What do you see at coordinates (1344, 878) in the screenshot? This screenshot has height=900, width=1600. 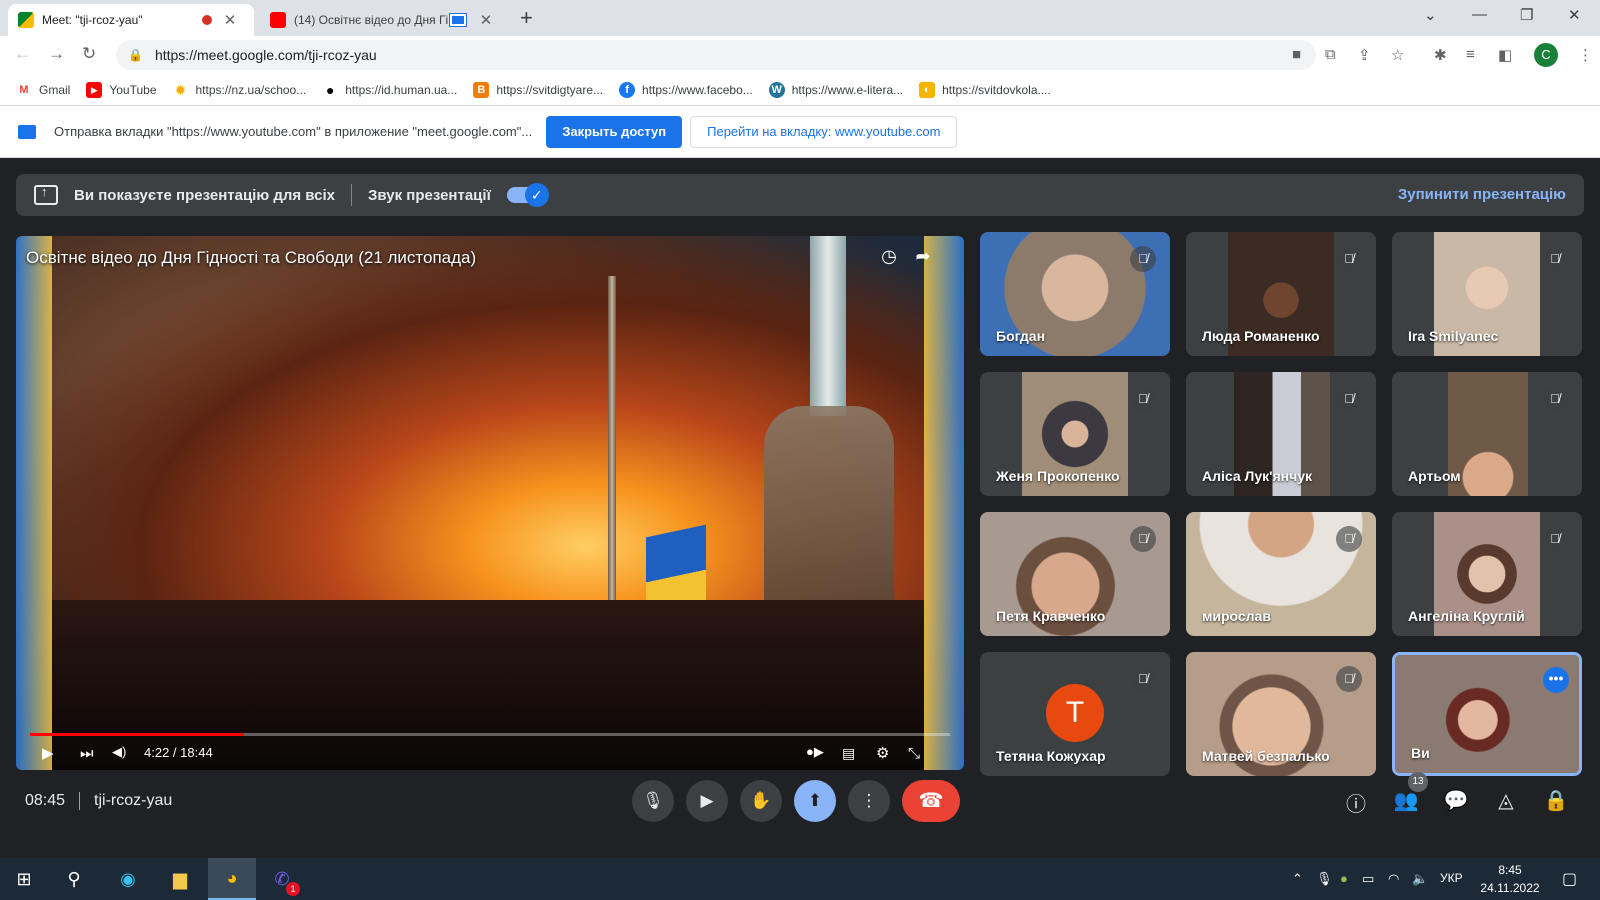 I see `security-tray-icon: ●` at bounding box center [1344, 878].